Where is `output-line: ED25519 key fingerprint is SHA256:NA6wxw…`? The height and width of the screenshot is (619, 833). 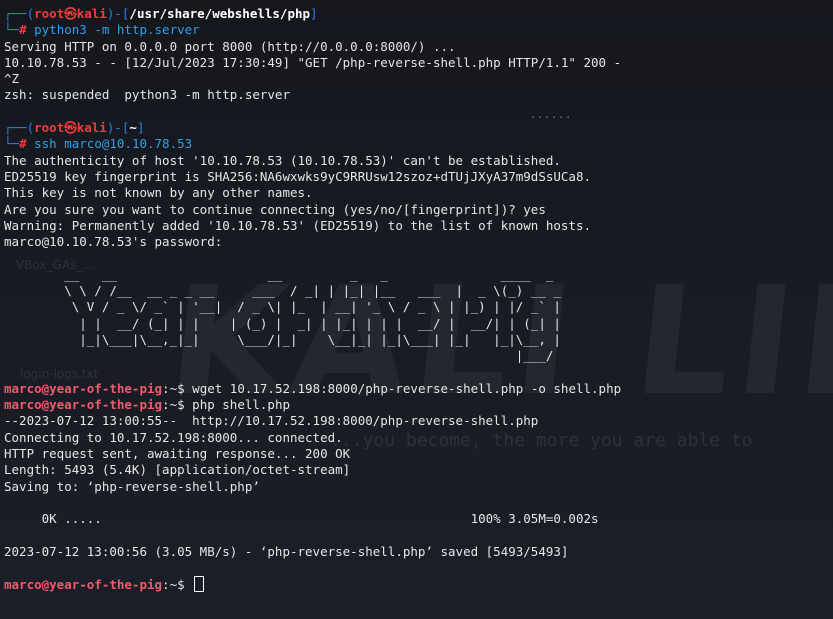
output-line: ED25519 key fingerprint is SHA256:NA6wxw… is located at coordinates (297, 176).